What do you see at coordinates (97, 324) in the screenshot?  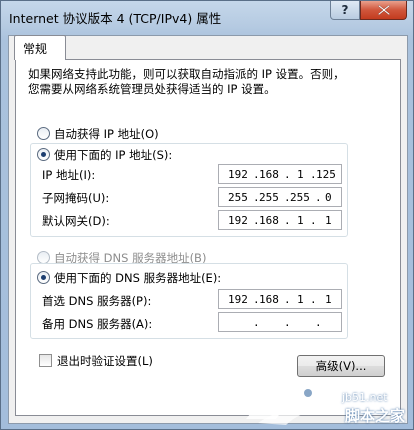 I see `alternate-dns-label: 备用 DNS 服务器(A):` at bounding box center [97, 324].